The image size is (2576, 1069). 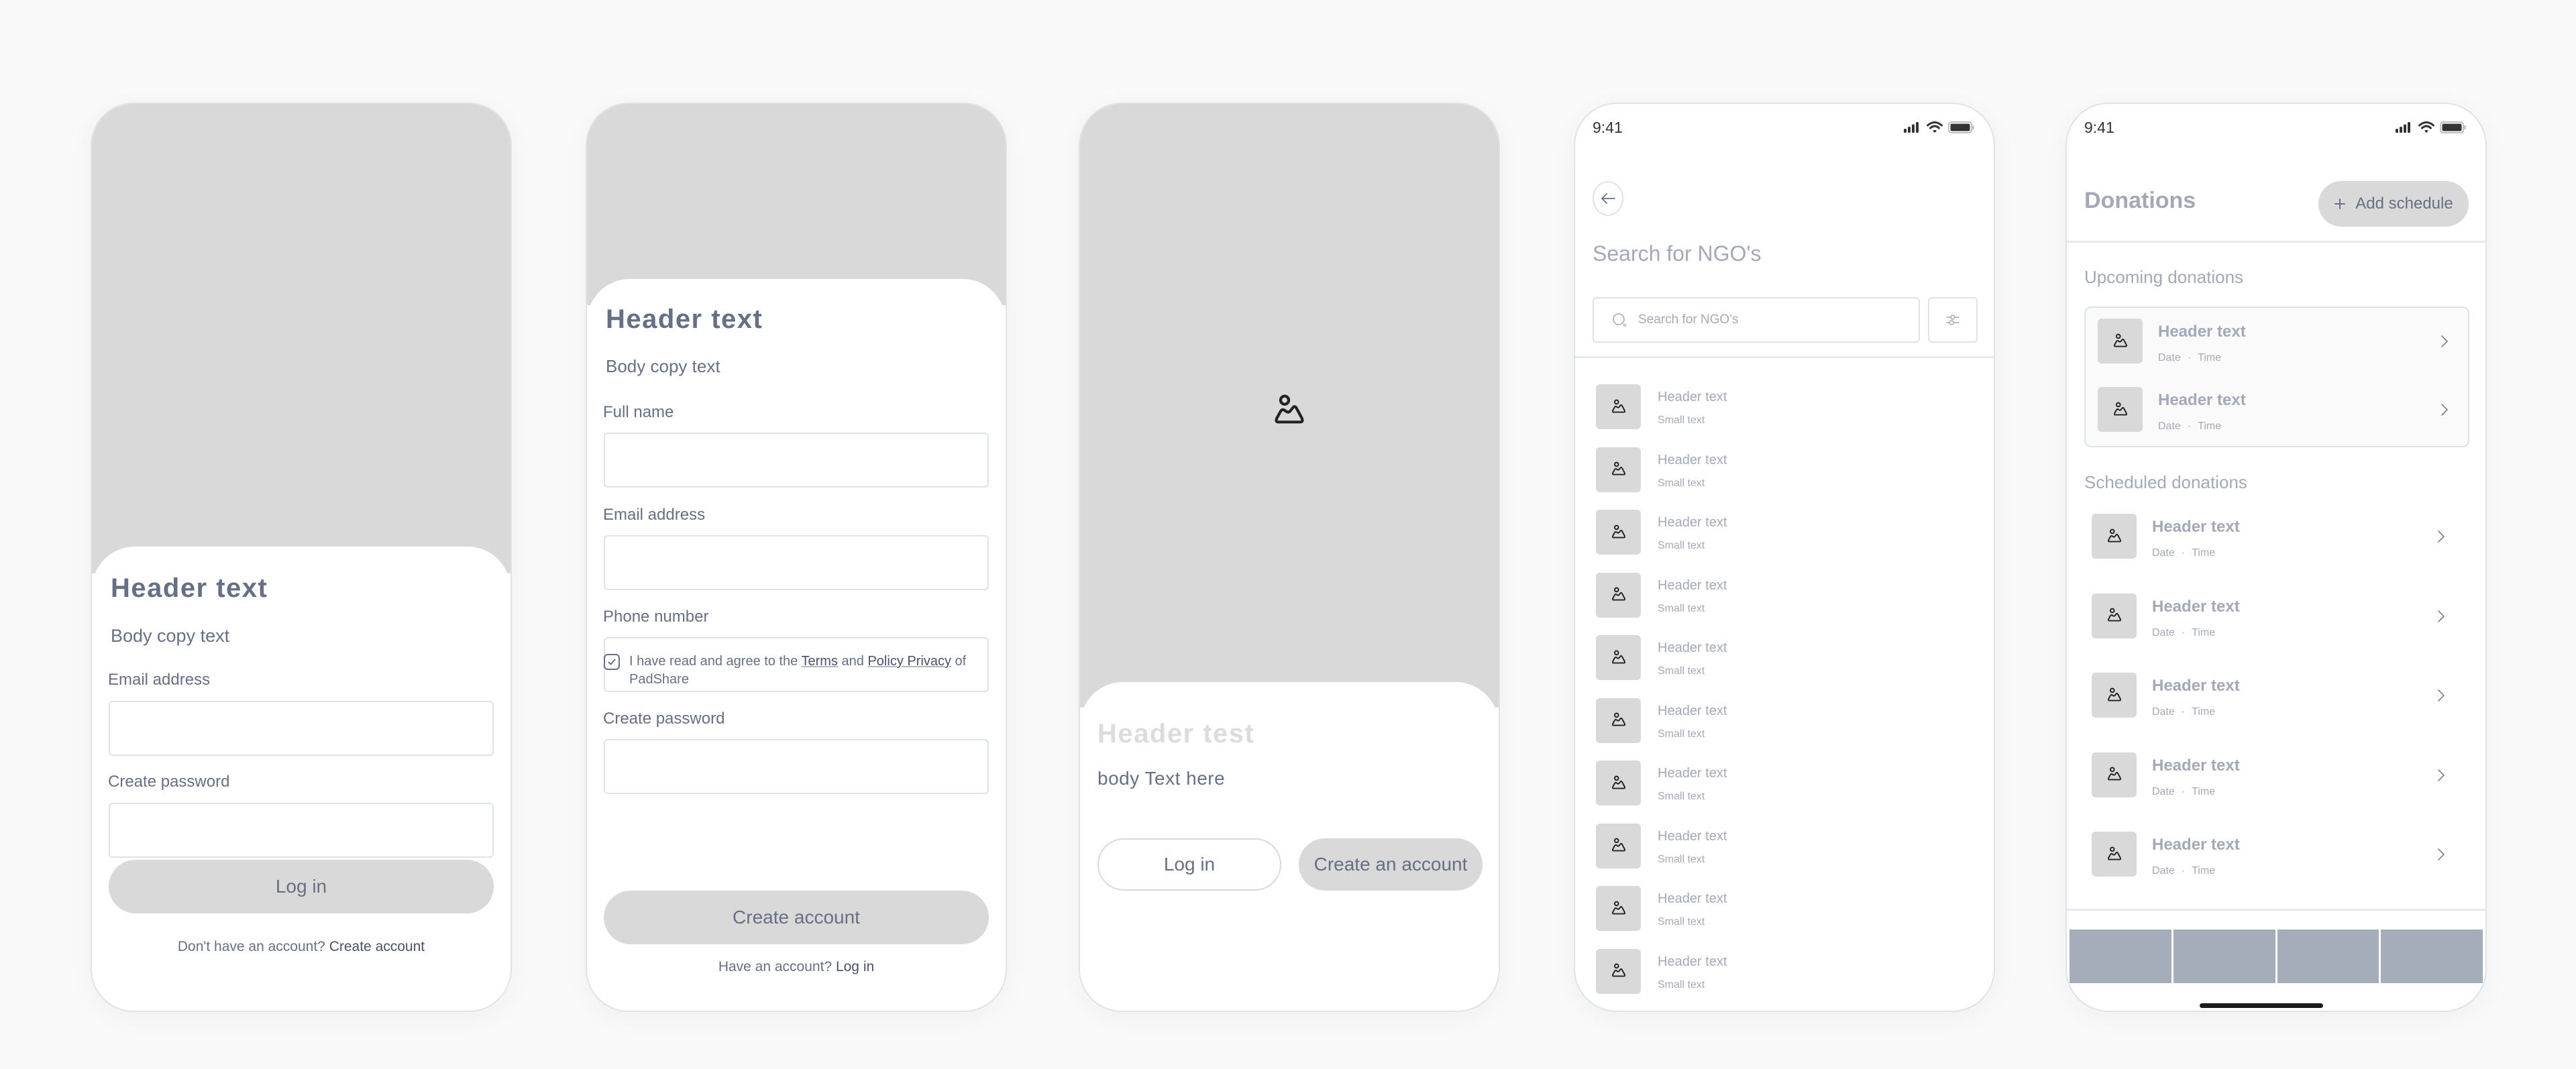 I want to click on terms-and: and, so click(x=852, y=662).